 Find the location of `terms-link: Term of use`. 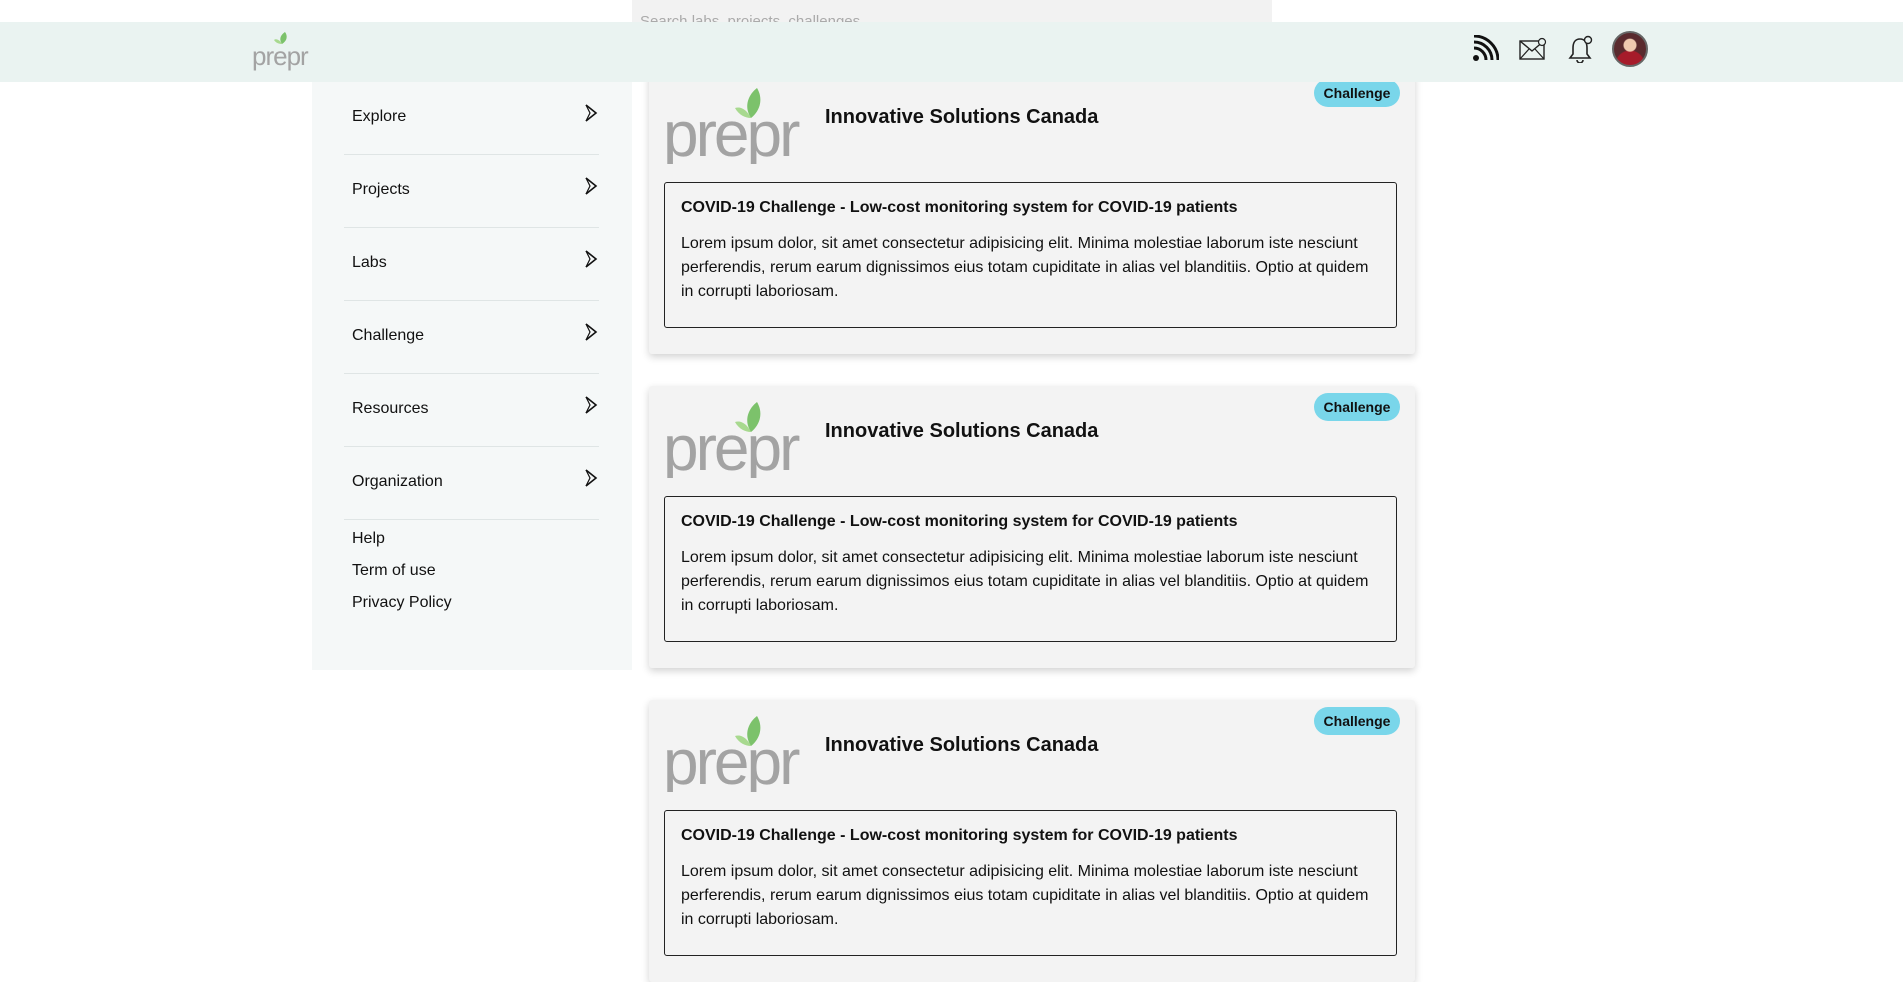

terms-link: Term of use is located at coordinates (394, 571).